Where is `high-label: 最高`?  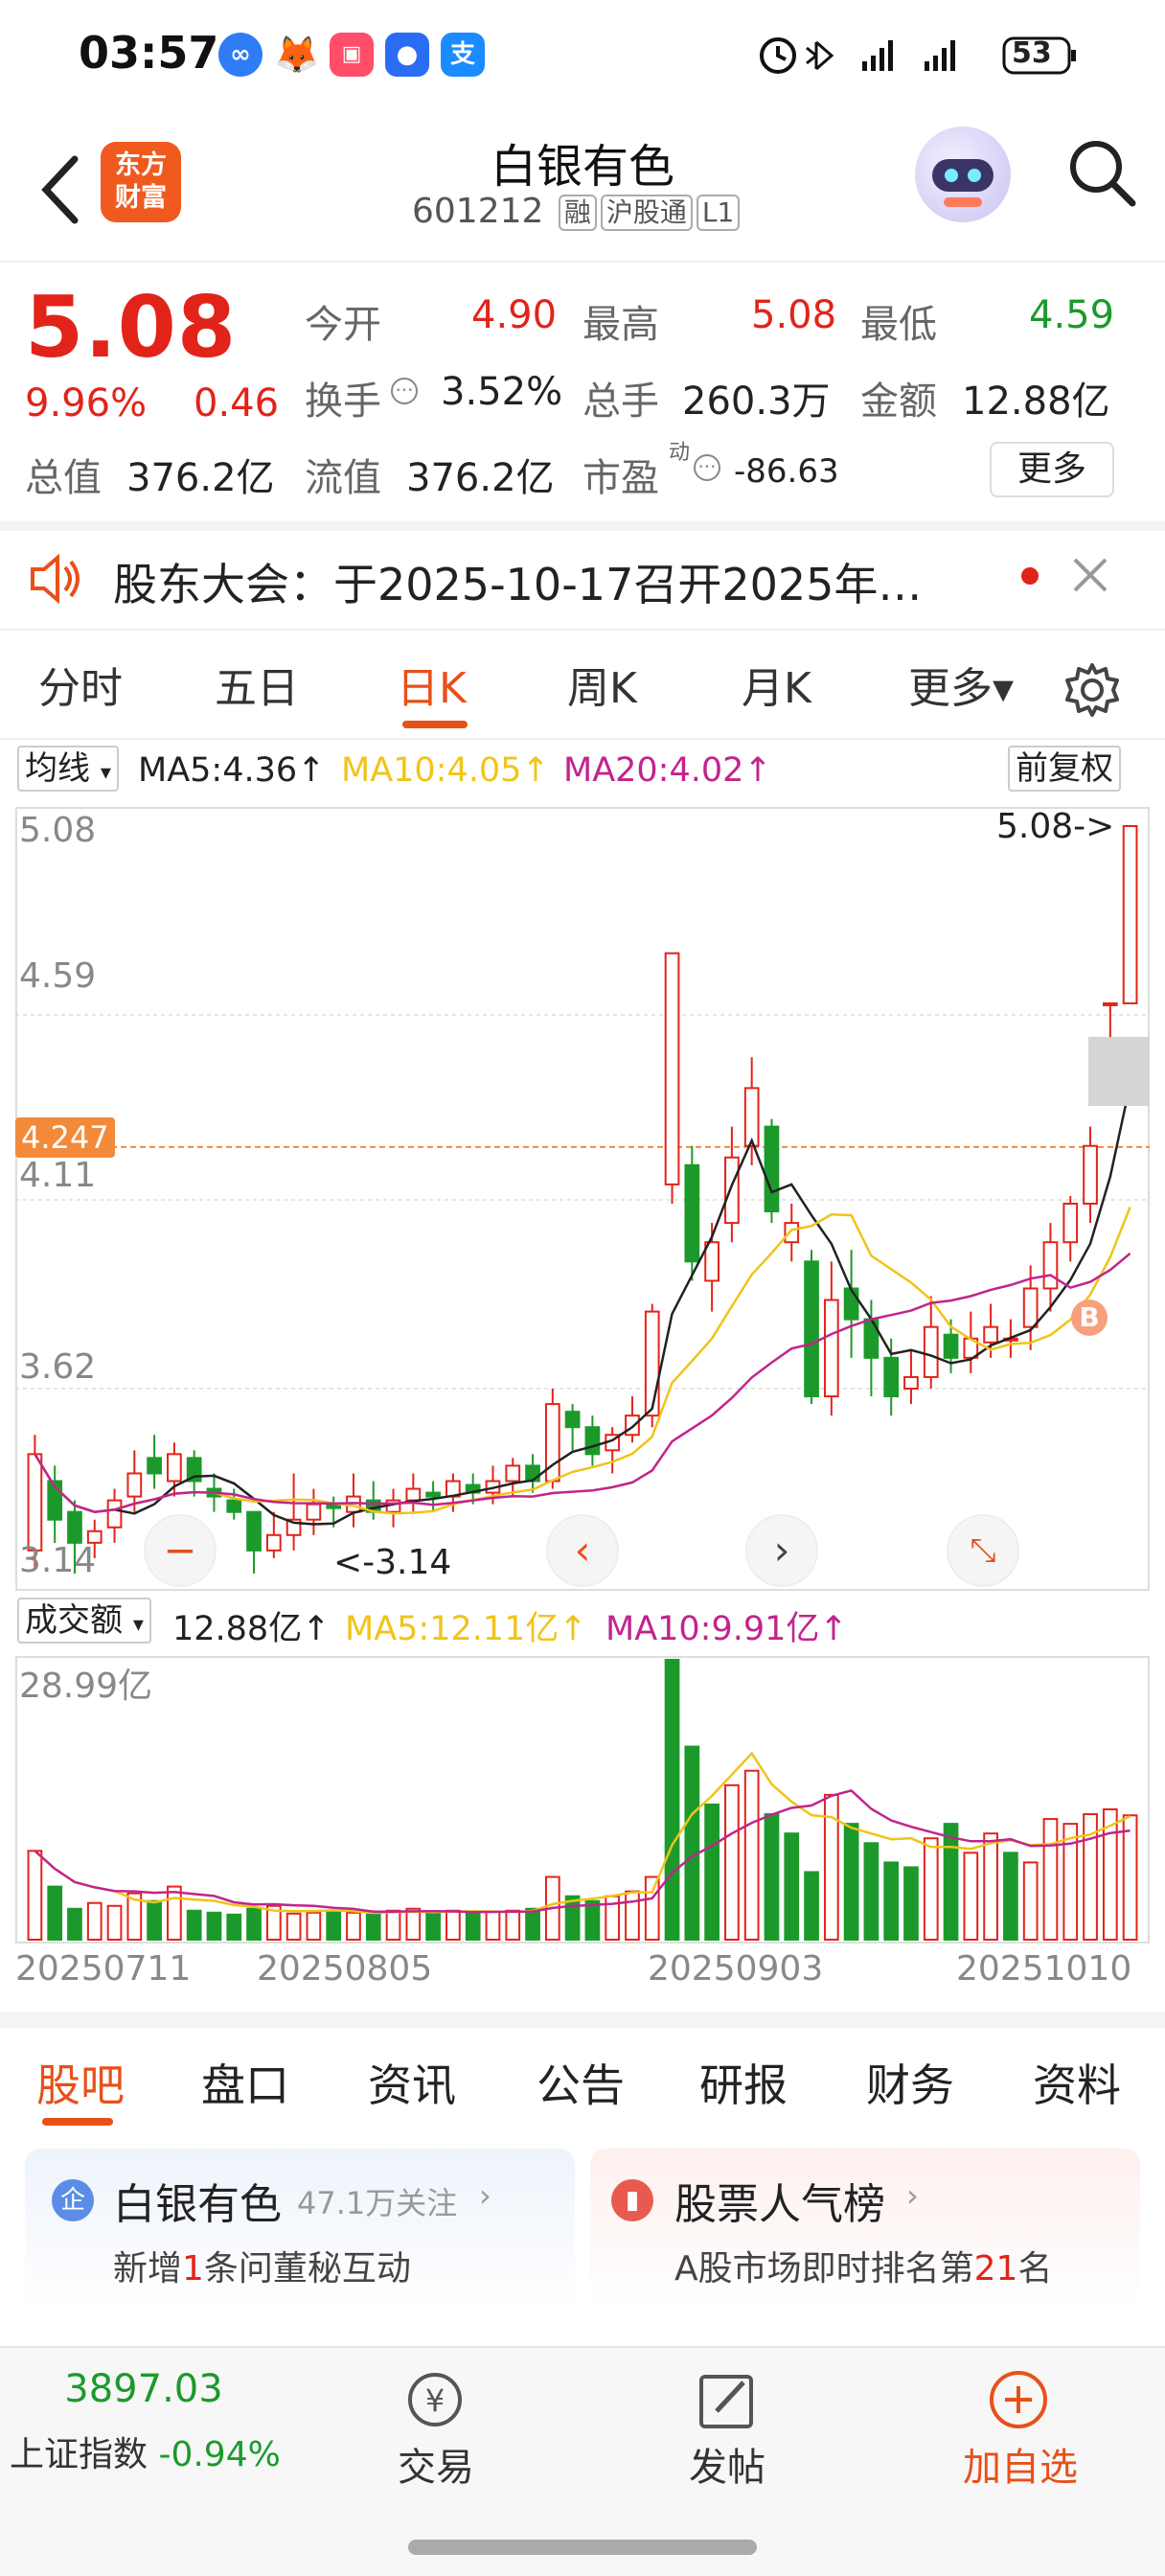 high-label: 最高 is located at coordinates (620, 325).